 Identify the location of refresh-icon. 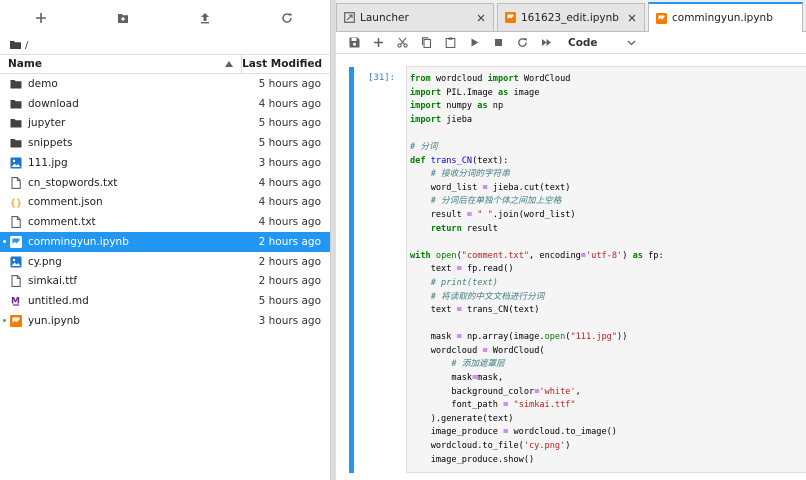
(287, 18).